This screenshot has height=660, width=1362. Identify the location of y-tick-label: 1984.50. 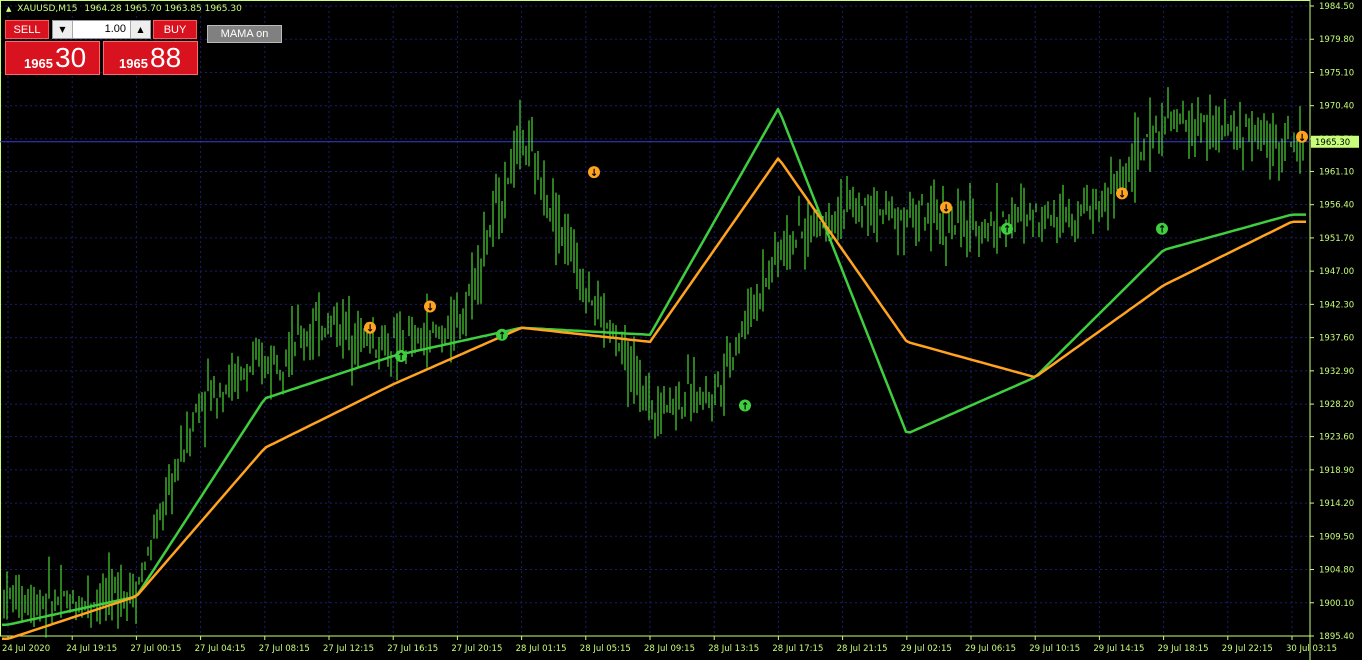
(1336, 7).